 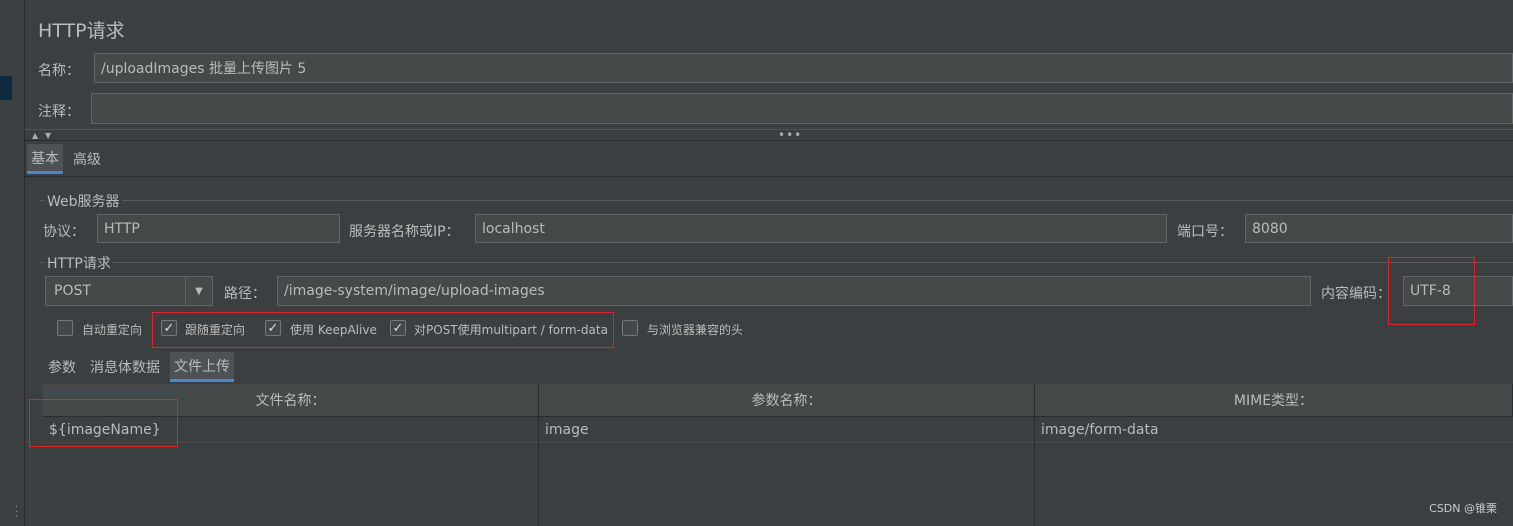 I want to click on splitter-dots-icon: •••, so click(x=790, y=135).